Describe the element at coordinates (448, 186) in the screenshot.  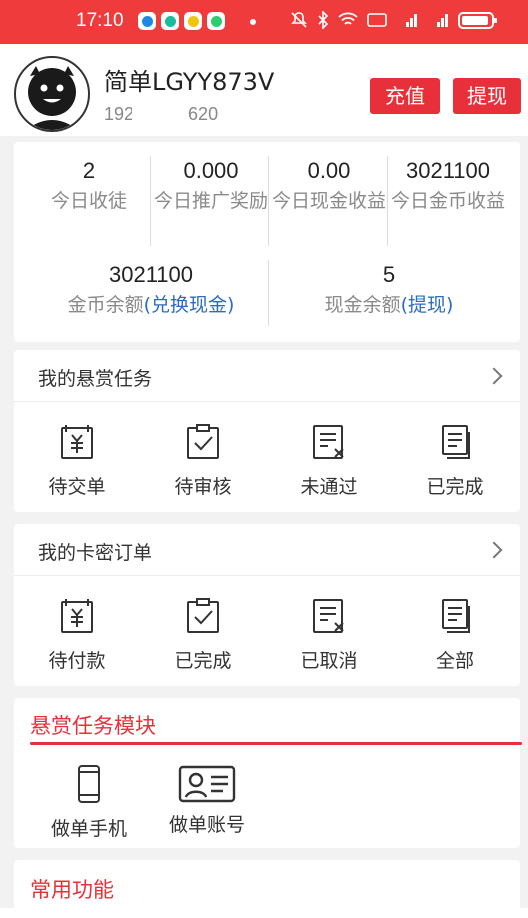
I see `stat-today-coin-income: 3021100 今日金币收益` at that location.